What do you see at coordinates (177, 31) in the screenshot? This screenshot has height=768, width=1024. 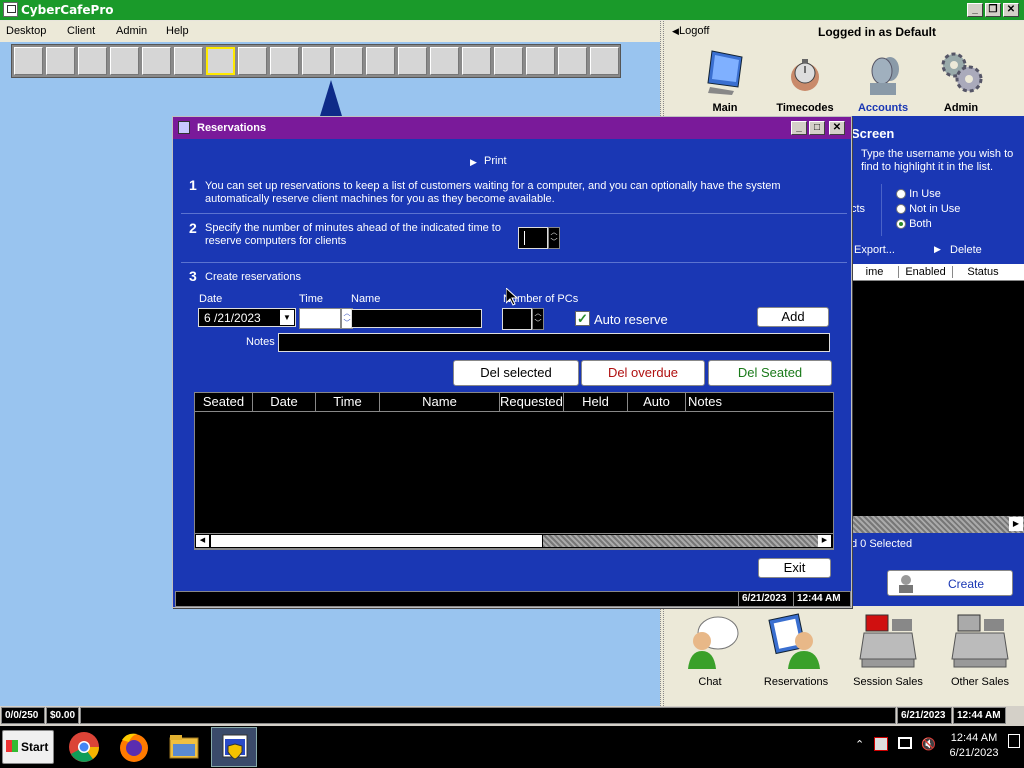 I see `menu-help: Help` at bounding box center [177, 31].